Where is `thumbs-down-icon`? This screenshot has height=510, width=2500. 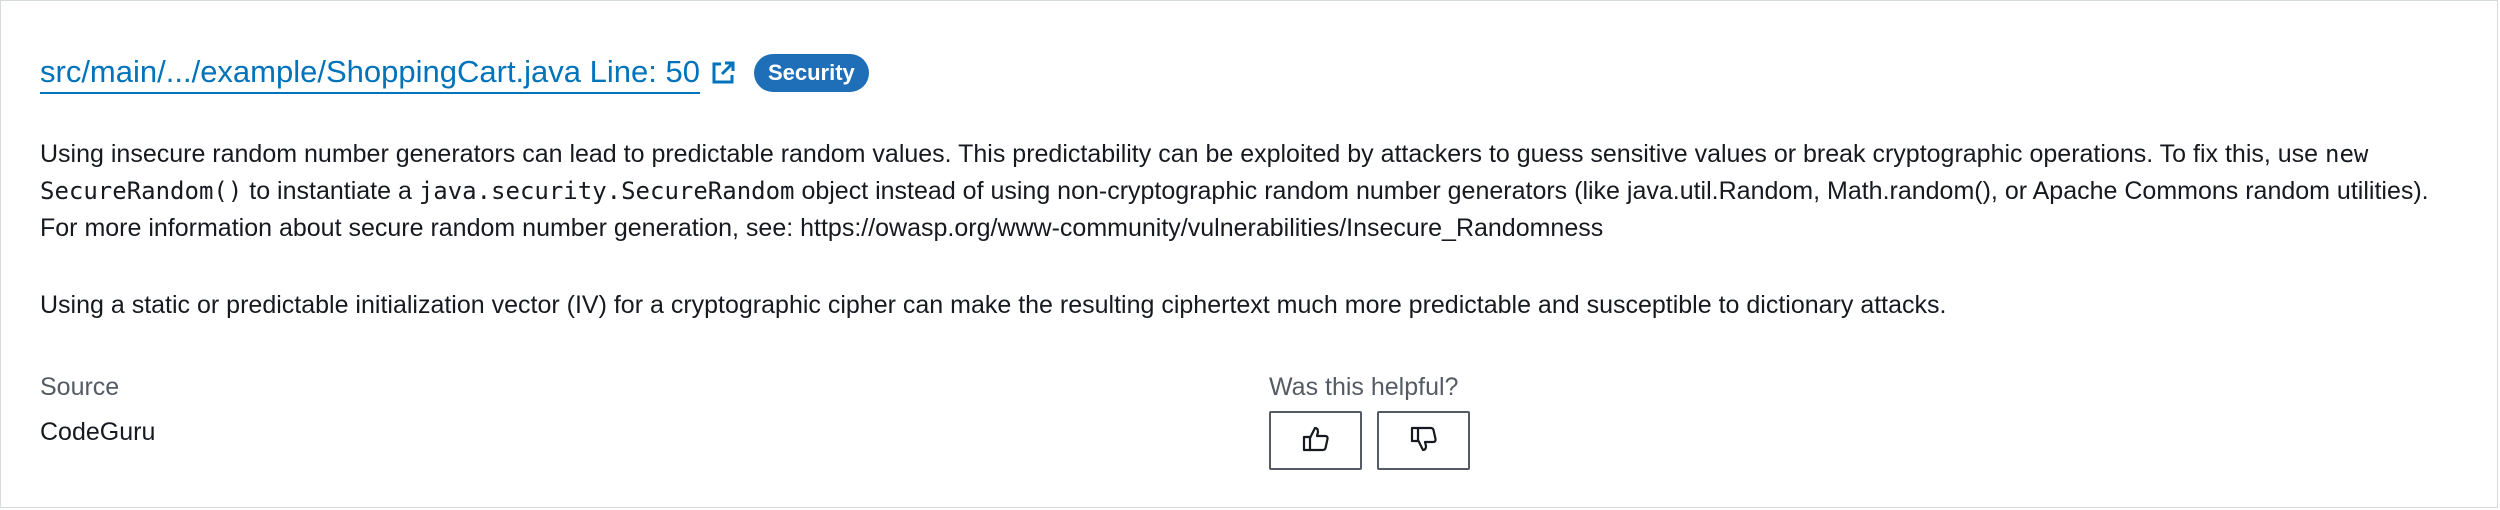 thumbs-down-icon is located at coordinates (1424, 440).